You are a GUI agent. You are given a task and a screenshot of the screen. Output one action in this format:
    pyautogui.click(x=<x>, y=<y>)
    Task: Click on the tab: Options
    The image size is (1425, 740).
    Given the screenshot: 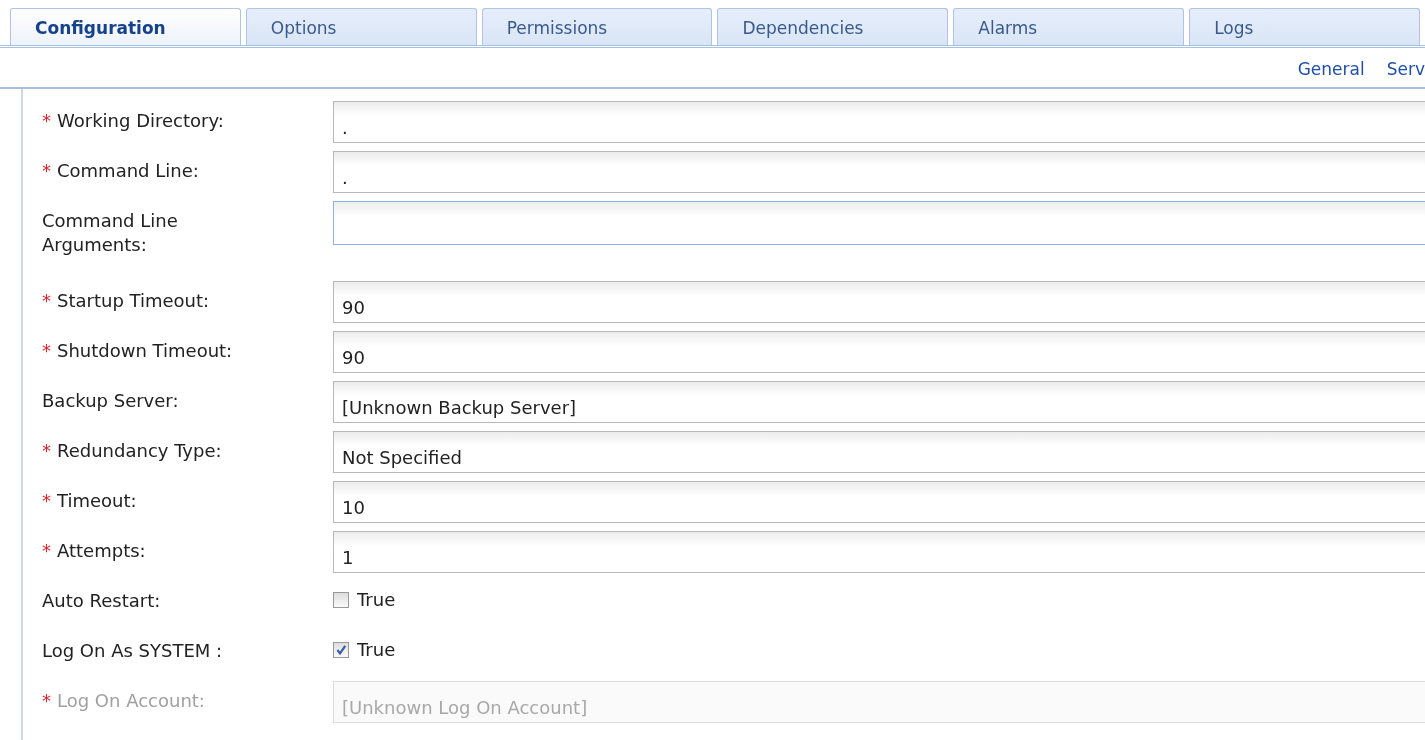 What is the action you would take?
    pyautogui.click(x=361, y=26)
    